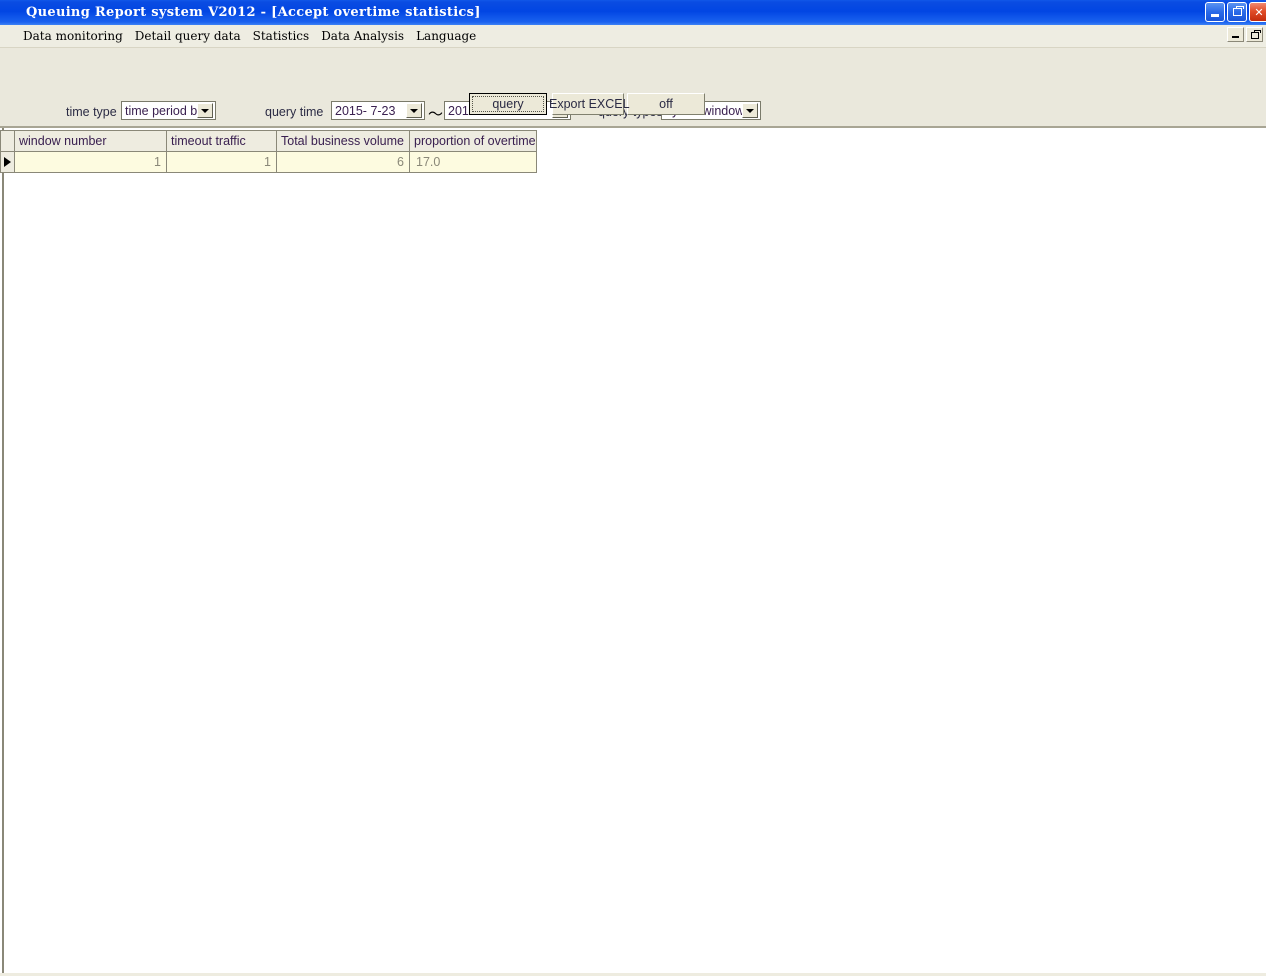 Image resolution: width=1266 pixels, height=976 pixels. Describe the element at coordinates (188, 36) in the screenshot. I see `menu-item-detail-query-data: Detail query data` at that location.